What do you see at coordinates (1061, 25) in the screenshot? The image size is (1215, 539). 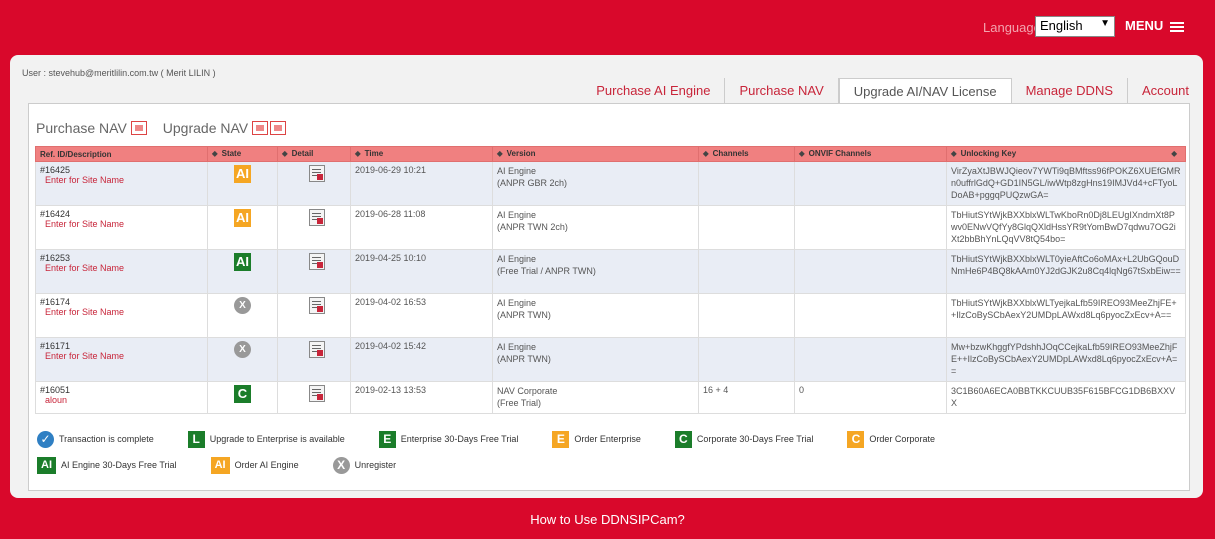 I see `language-value: English` at bounding box center [1061, 25].